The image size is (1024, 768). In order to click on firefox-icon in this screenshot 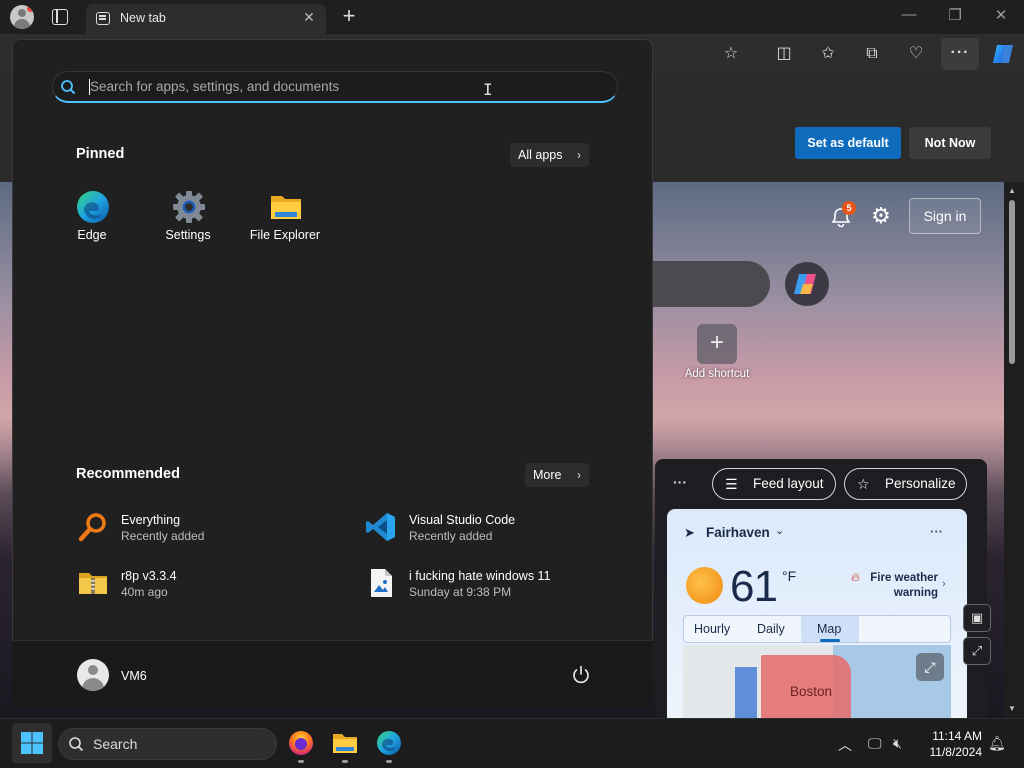, I will do `click(301, 743)`.